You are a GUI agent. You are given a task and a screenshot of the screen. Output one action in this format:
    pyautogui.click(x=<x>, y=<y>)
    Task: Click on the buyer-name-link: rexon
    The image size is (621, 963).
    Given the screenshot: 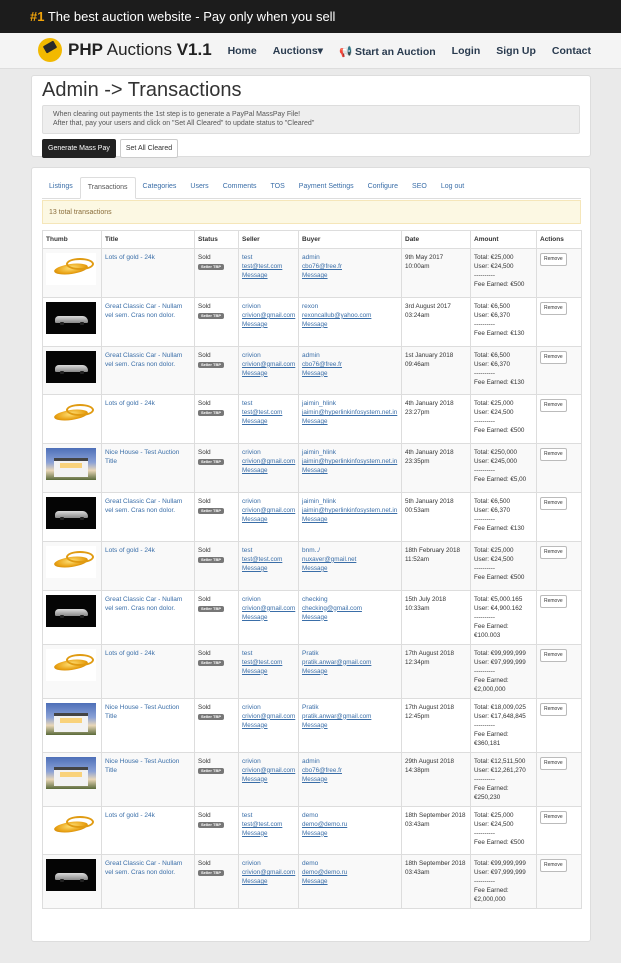 What is the action you would take?
    pyautogui.click(x=350, y=306)
    